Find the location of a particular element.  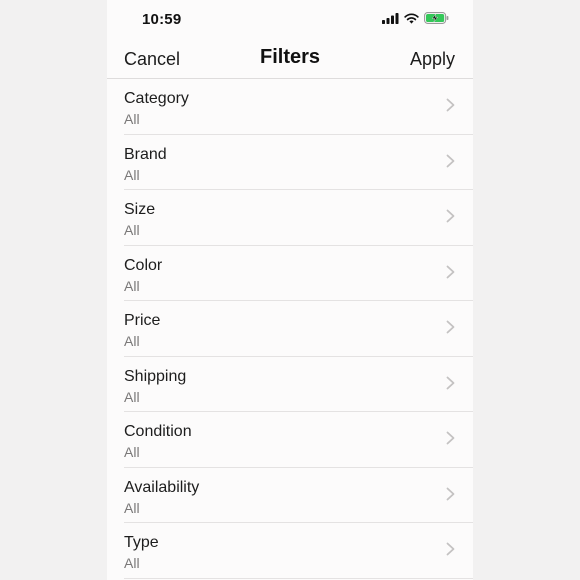

filter-row-shipping: Shipping All is located at coordinates (298, 384).